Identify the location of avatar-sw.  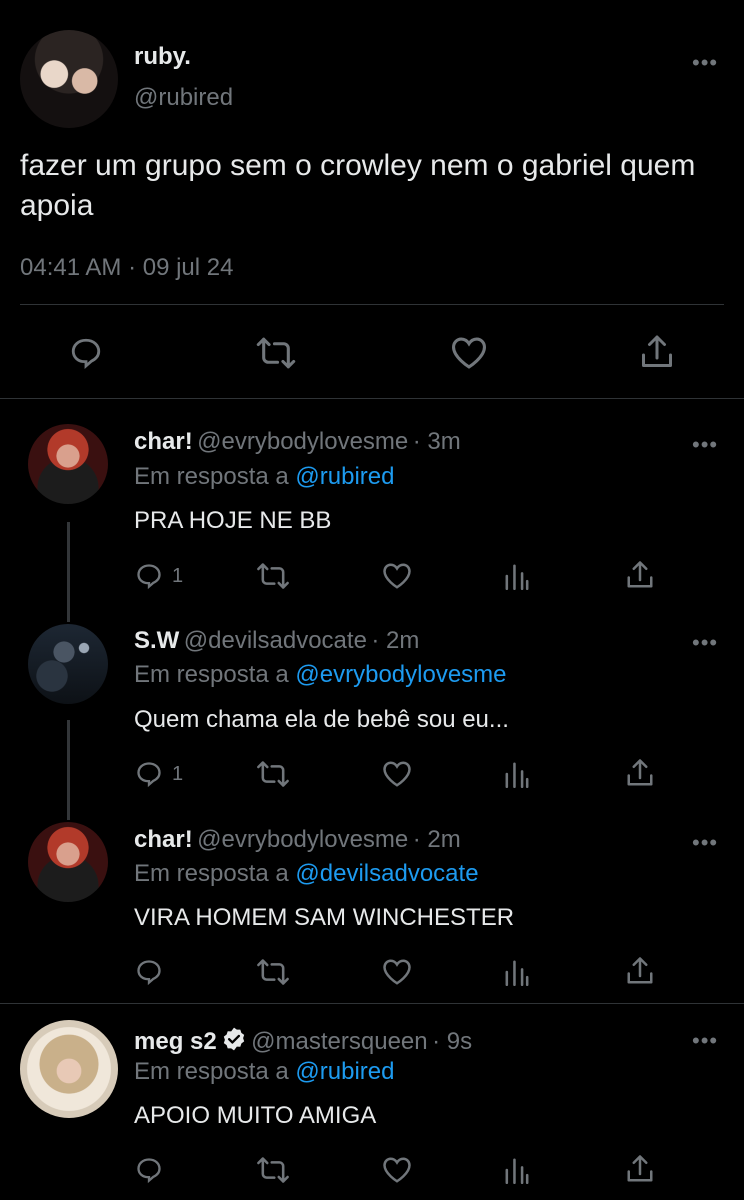
(68, 664).